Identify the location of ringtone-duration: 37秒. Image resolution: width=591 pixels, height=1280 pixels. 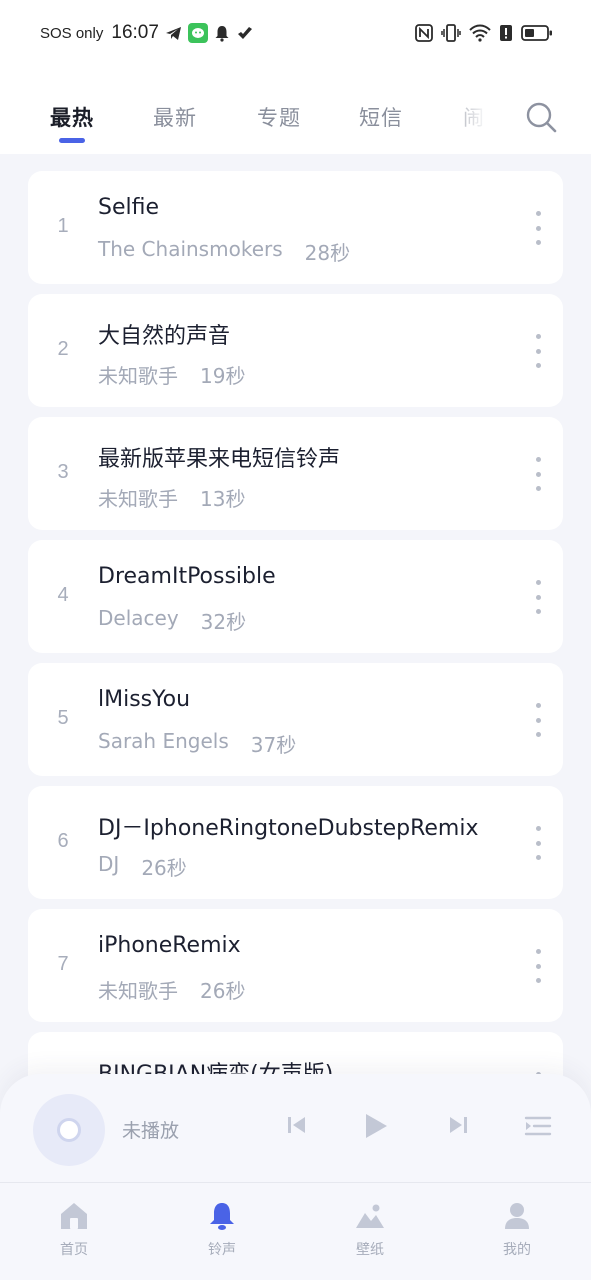
(273, 745).